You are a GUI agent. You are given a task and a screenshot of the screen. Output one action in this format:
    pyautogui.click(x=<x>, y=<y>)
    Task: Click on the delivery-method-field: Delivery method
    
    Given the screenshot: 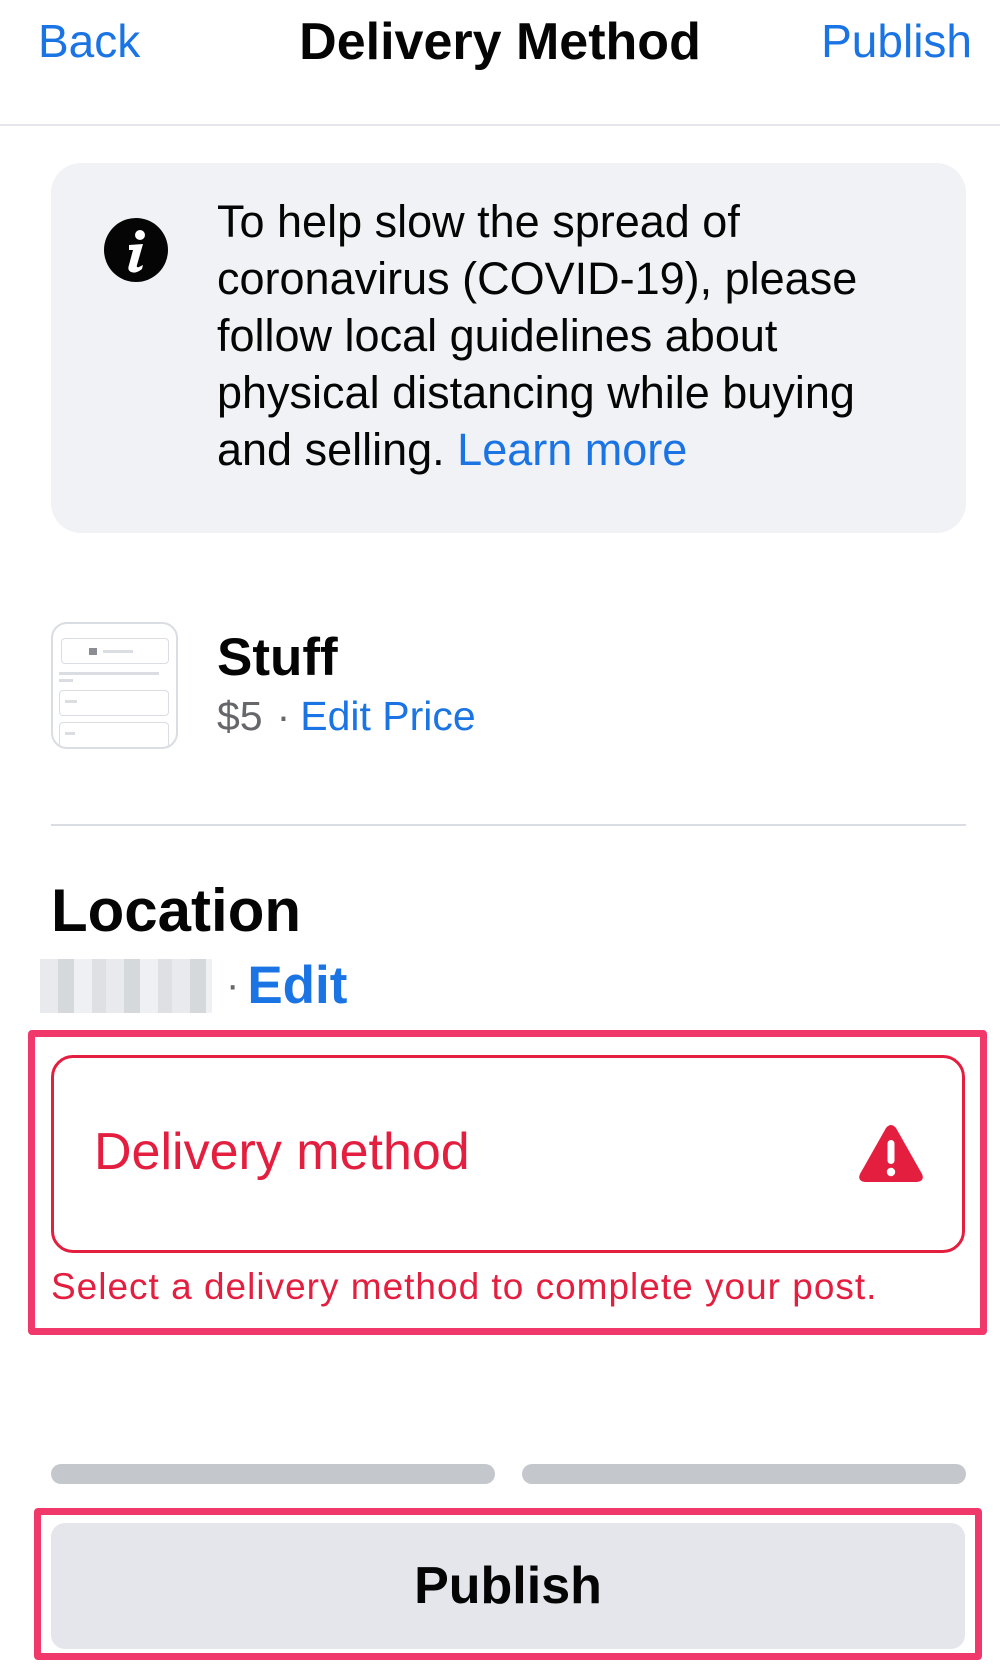 What is the action you would take?
    pyautogui.click(x=508, y=1154)
    